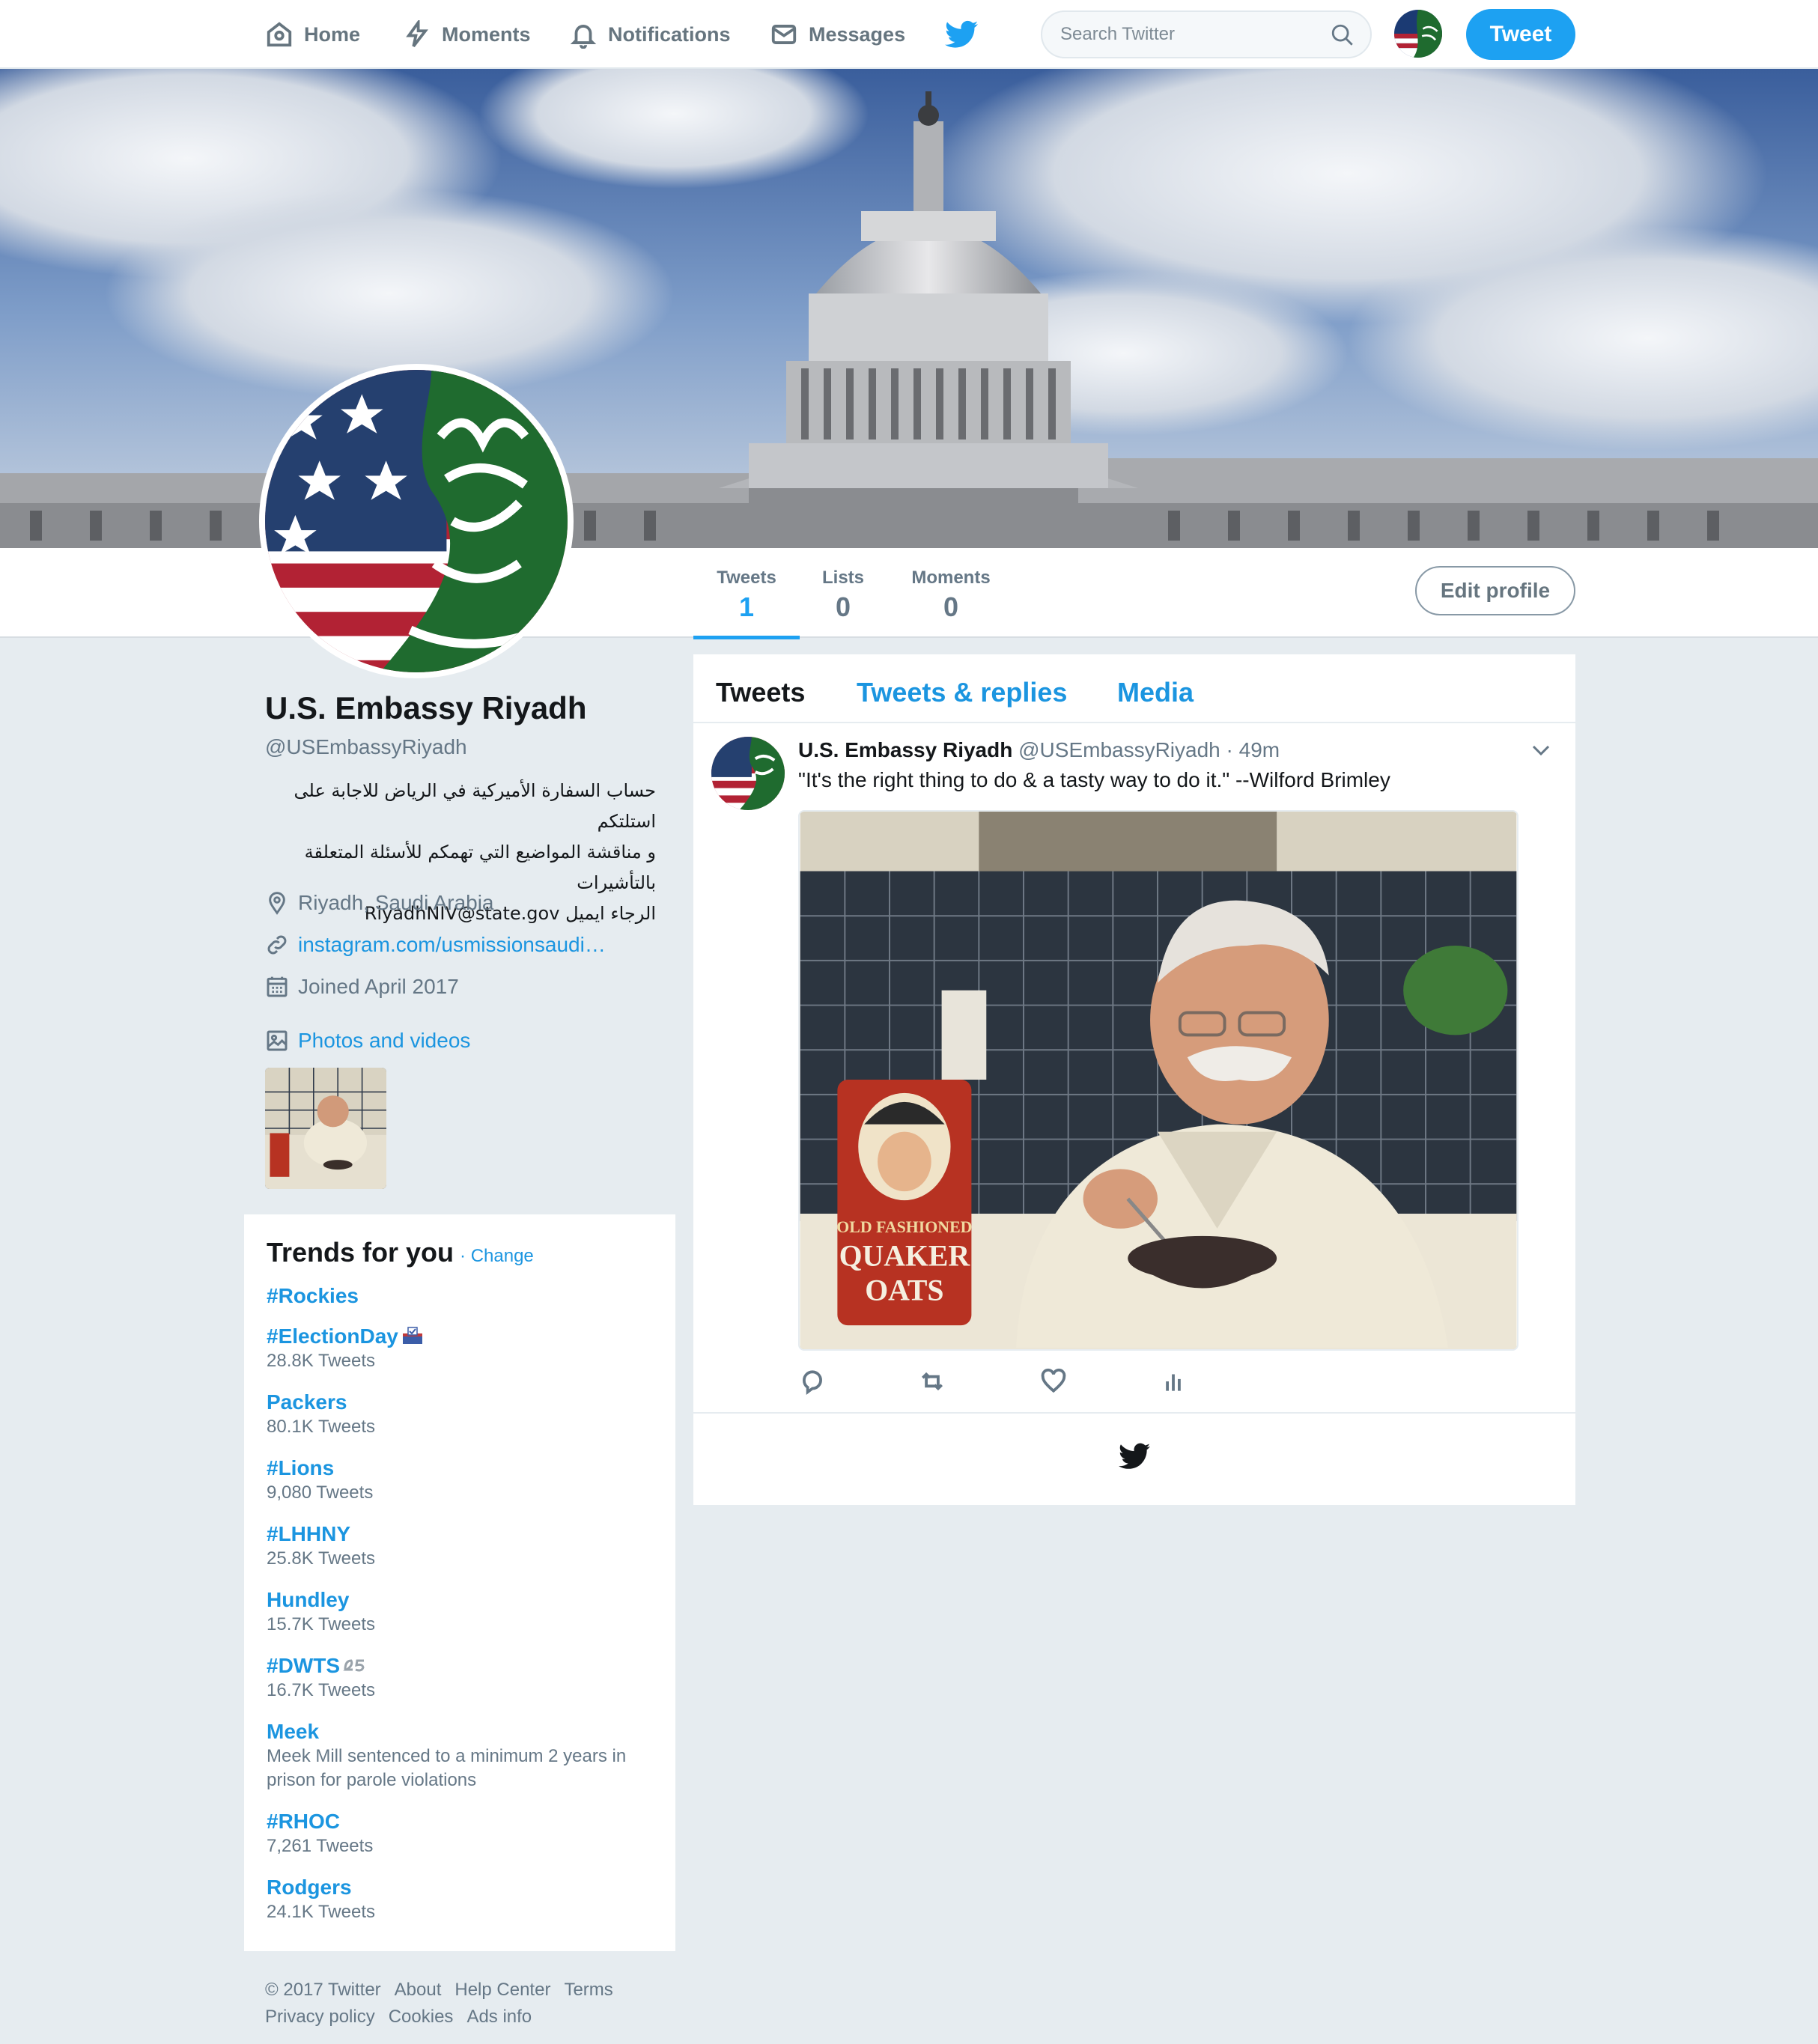  Describe the element at coordinates (1418, 34) in the screenshot. I see `account-avatar` at that location.